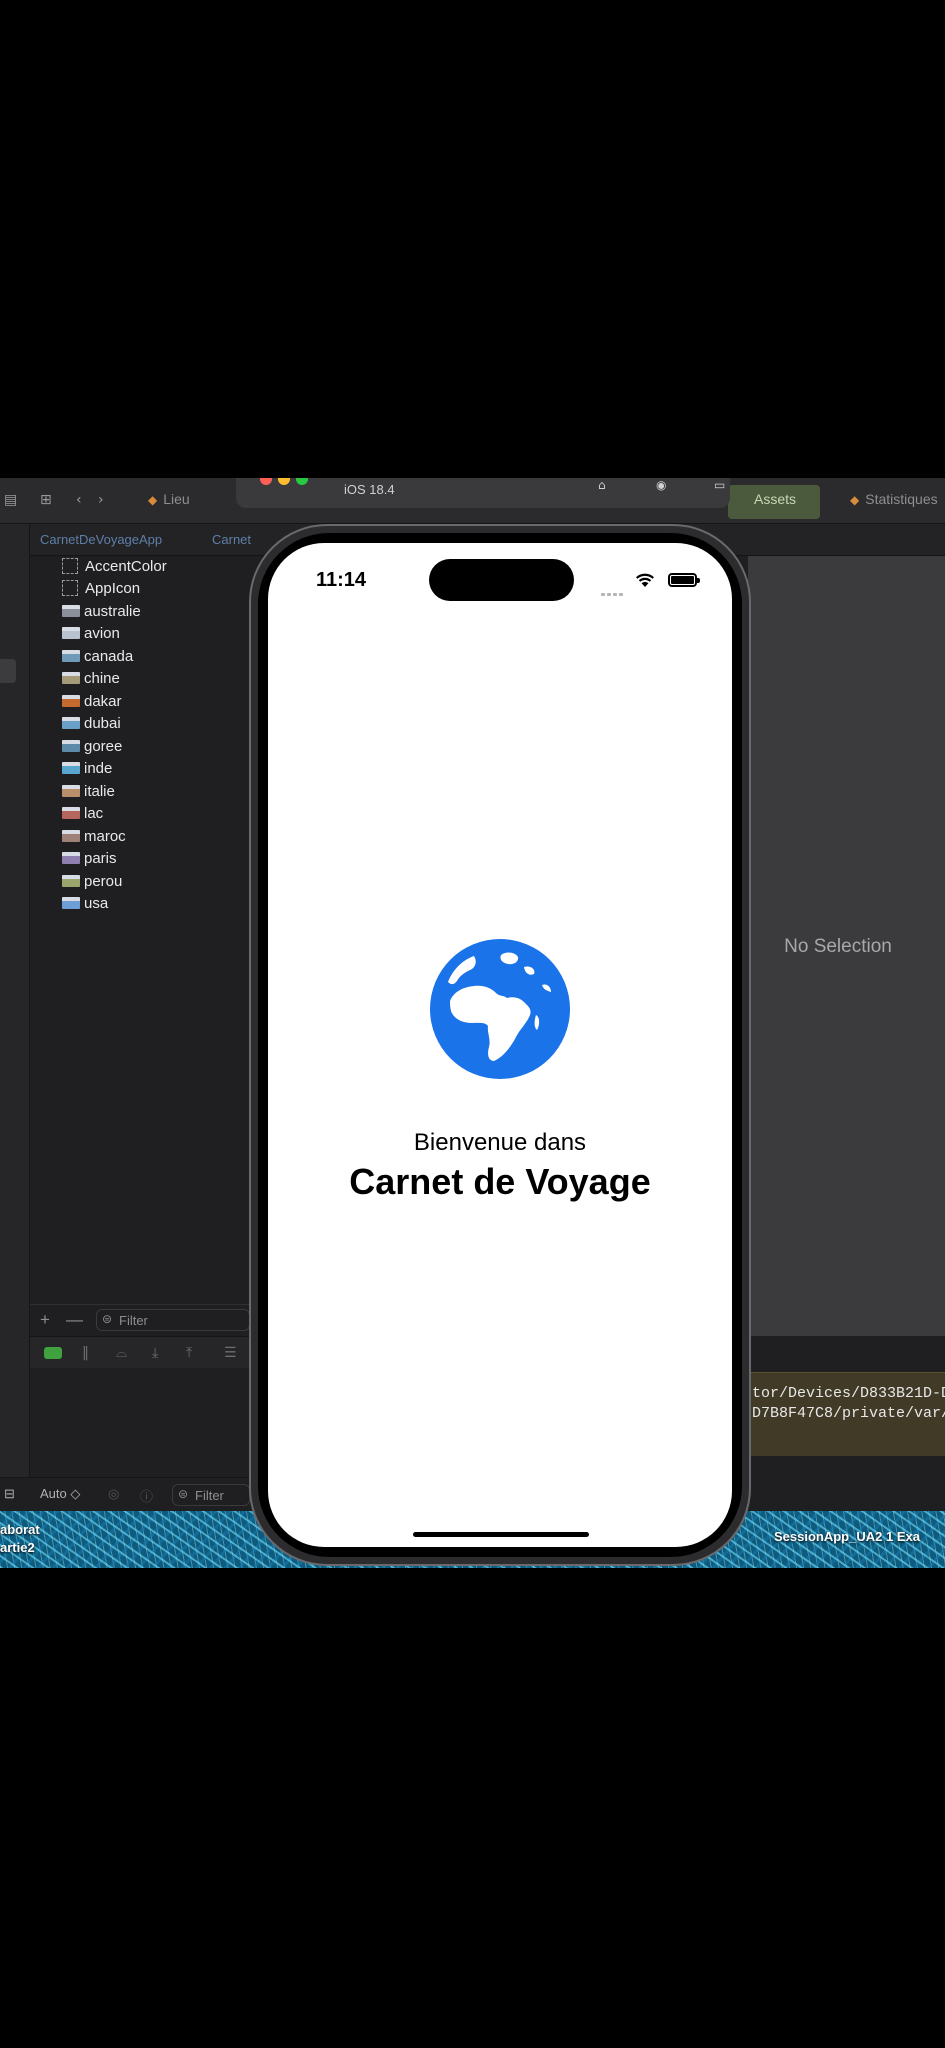 The height and width of the screenshot is (2048, 945). I want to click on add-asset-button: +, so click(45, 1320).